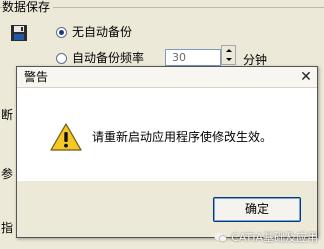 The height and width of the screenshot is (249, 324). What do you see at coordinates (66, 137) in the screenshot?
I see `warning-icon` at bounding box center [66, 137].